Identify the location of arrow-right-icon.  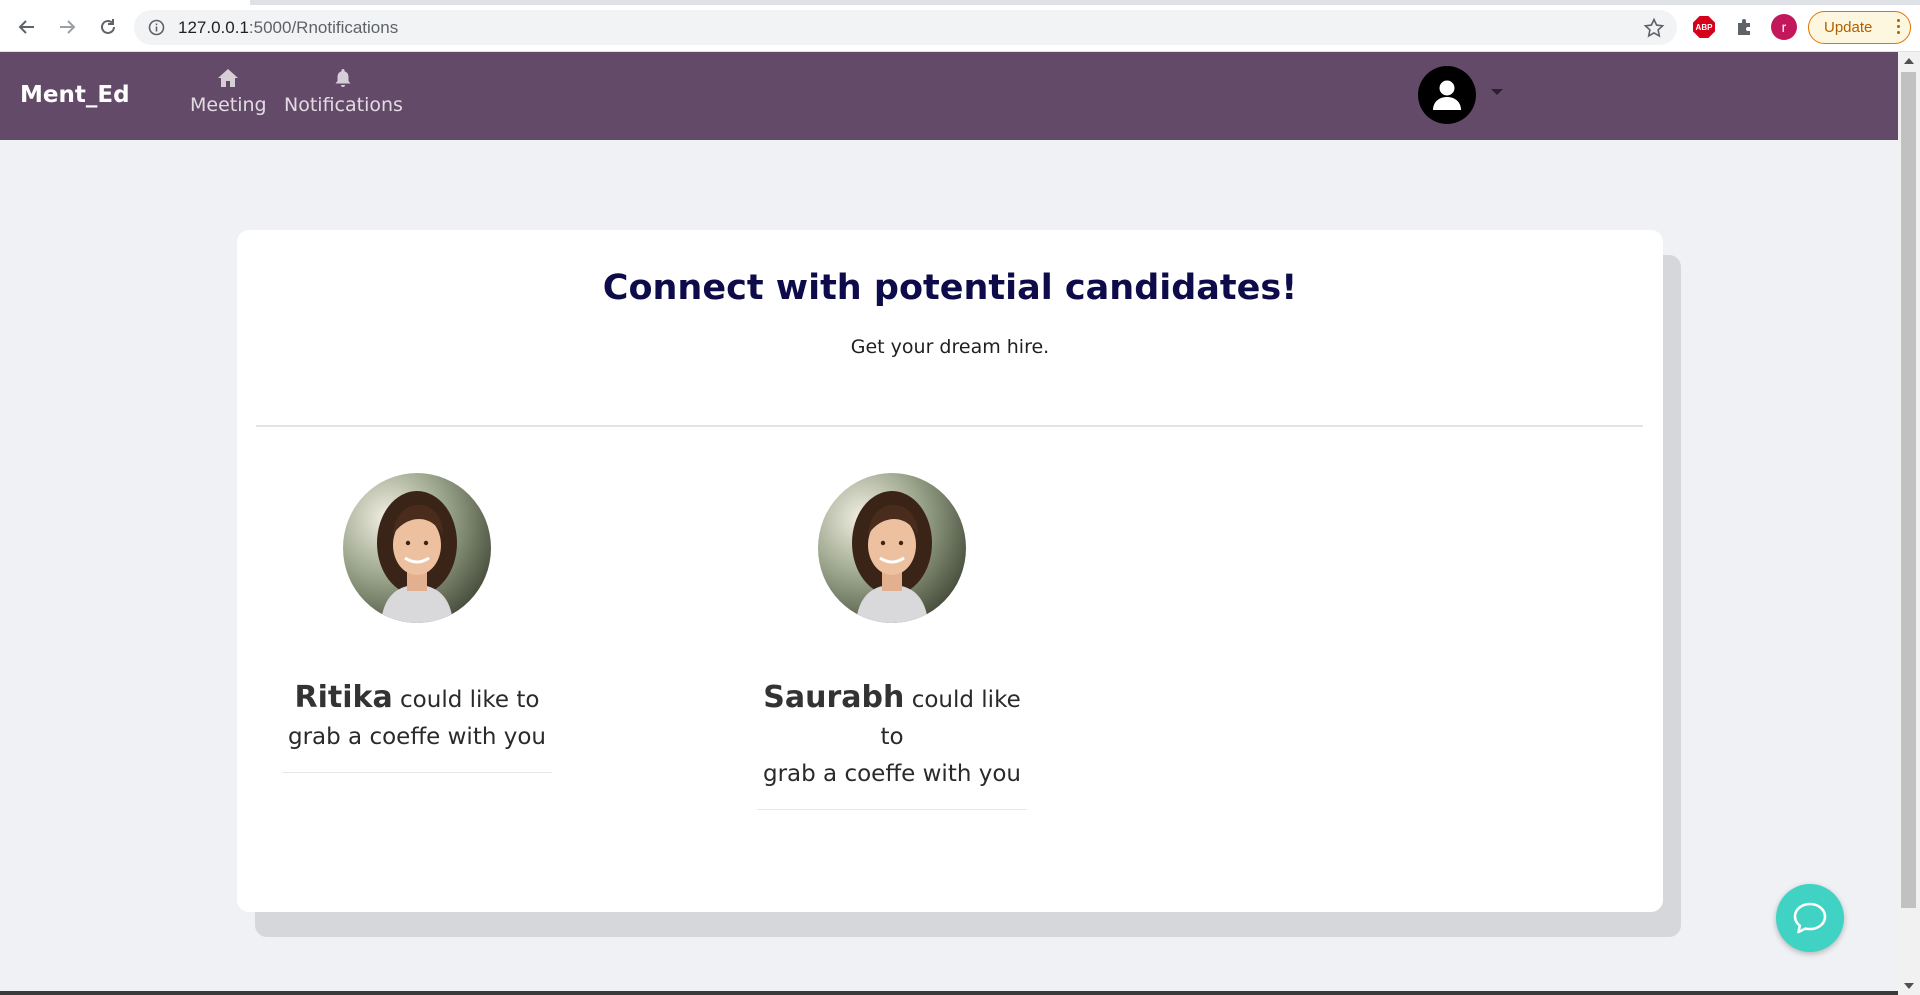
(68, 27).